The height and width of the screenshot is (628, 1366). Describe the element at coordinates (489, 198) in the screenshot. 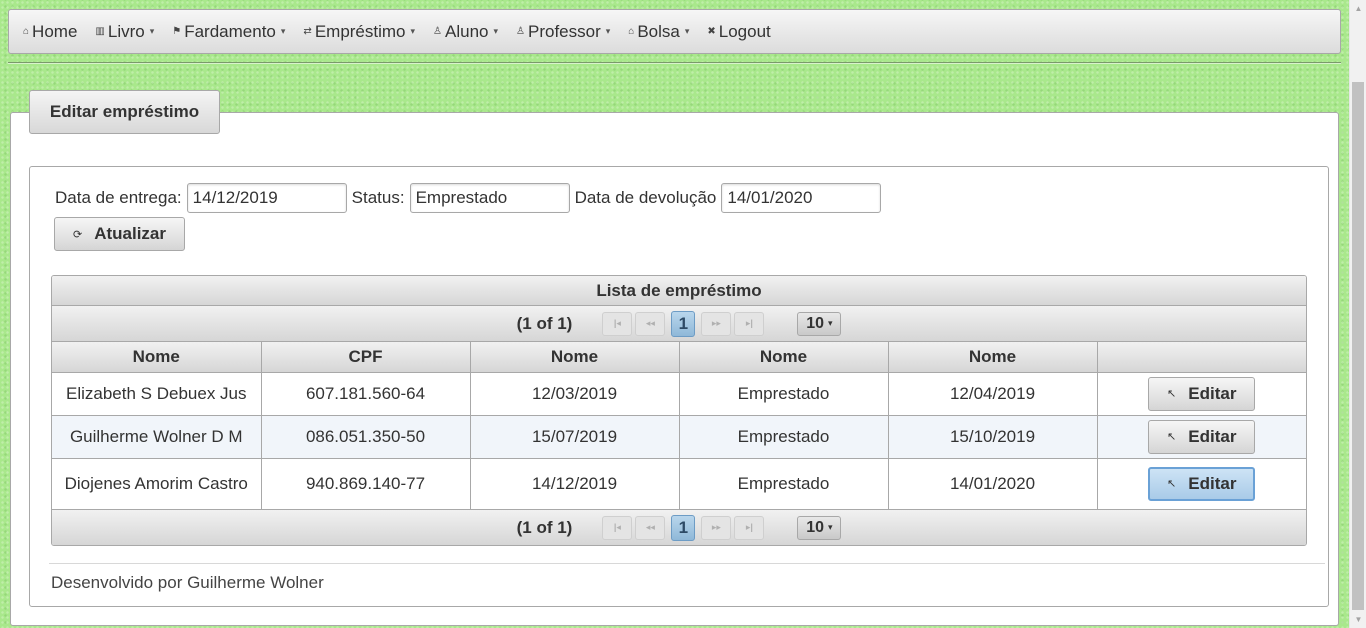

I see `status-input` at that location.